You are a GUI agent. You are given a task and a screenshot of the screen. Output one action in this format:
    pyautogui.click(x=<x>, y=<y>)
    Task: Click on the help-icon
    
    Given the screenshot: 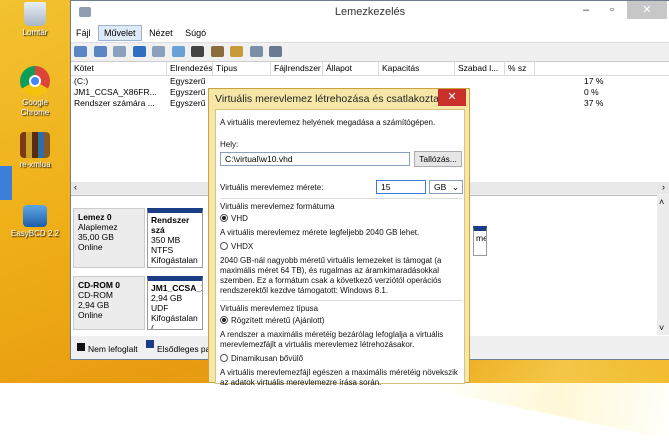 What is the action you would take?
    pyautogui.click(x=139, y=51)
    